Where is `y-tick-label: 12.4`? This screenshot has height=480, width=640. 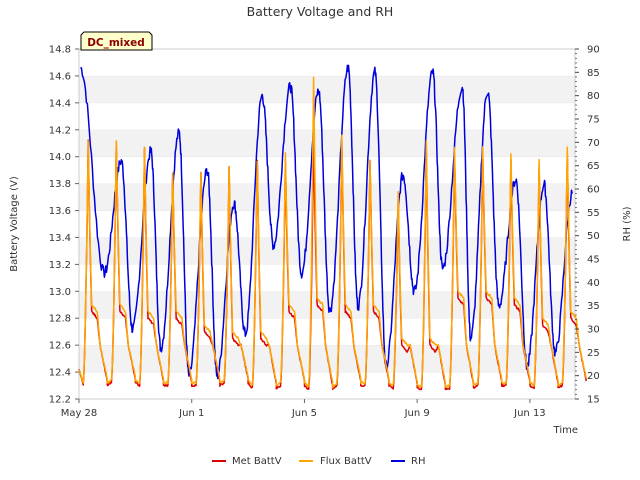 y-tick-label: 12.4 is located at coordinates (60, 373).